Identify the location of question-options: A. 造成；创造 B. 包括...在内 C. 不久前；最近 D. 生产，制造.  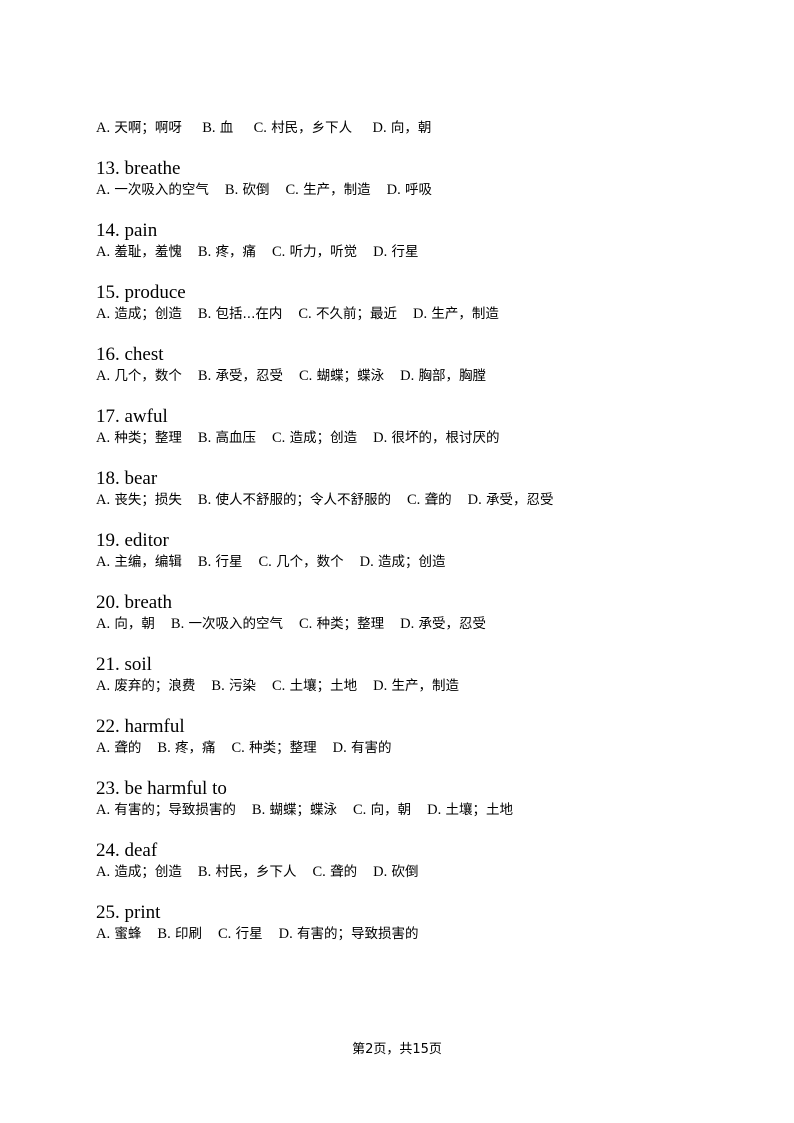
(406, 314).